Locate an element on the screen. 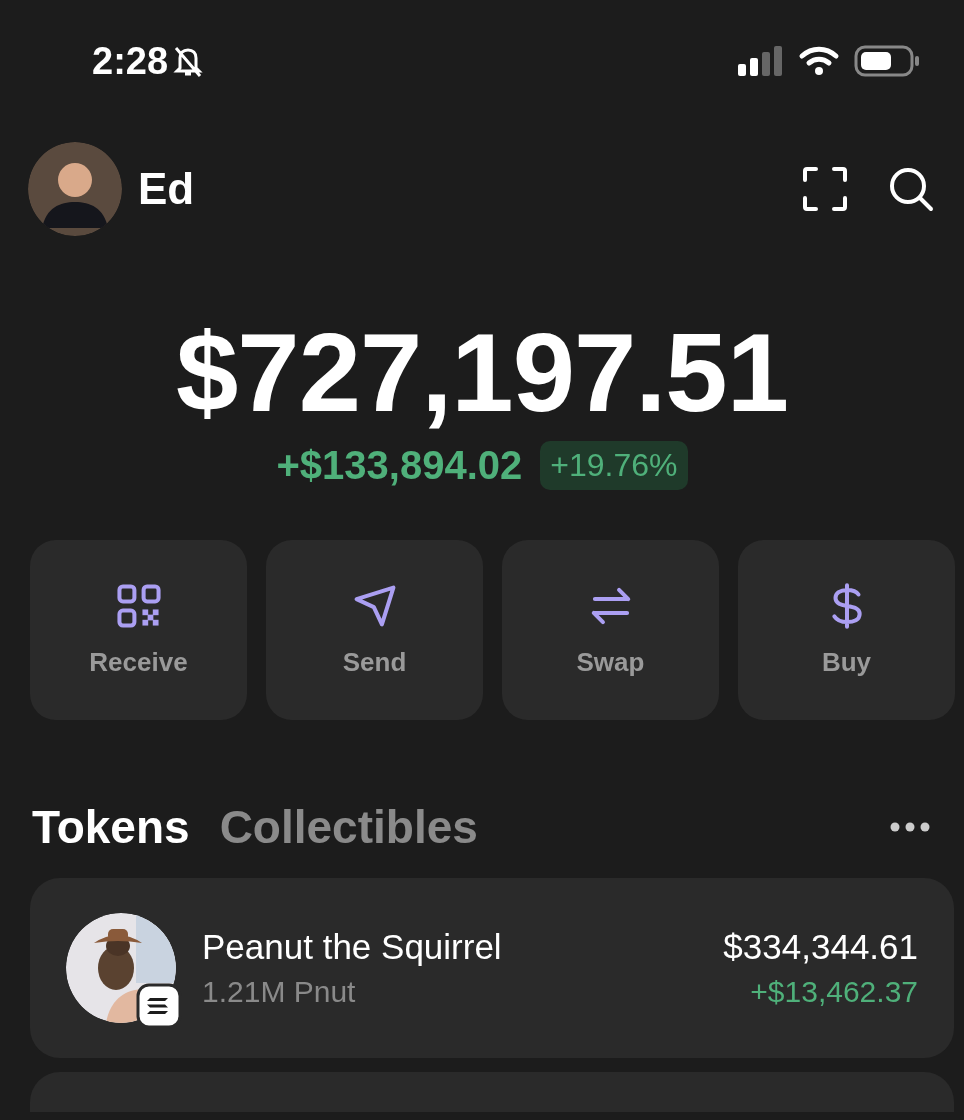 The width and height of the screenshot is (964, 1120). more-icon is located at coordinates (910, 827).